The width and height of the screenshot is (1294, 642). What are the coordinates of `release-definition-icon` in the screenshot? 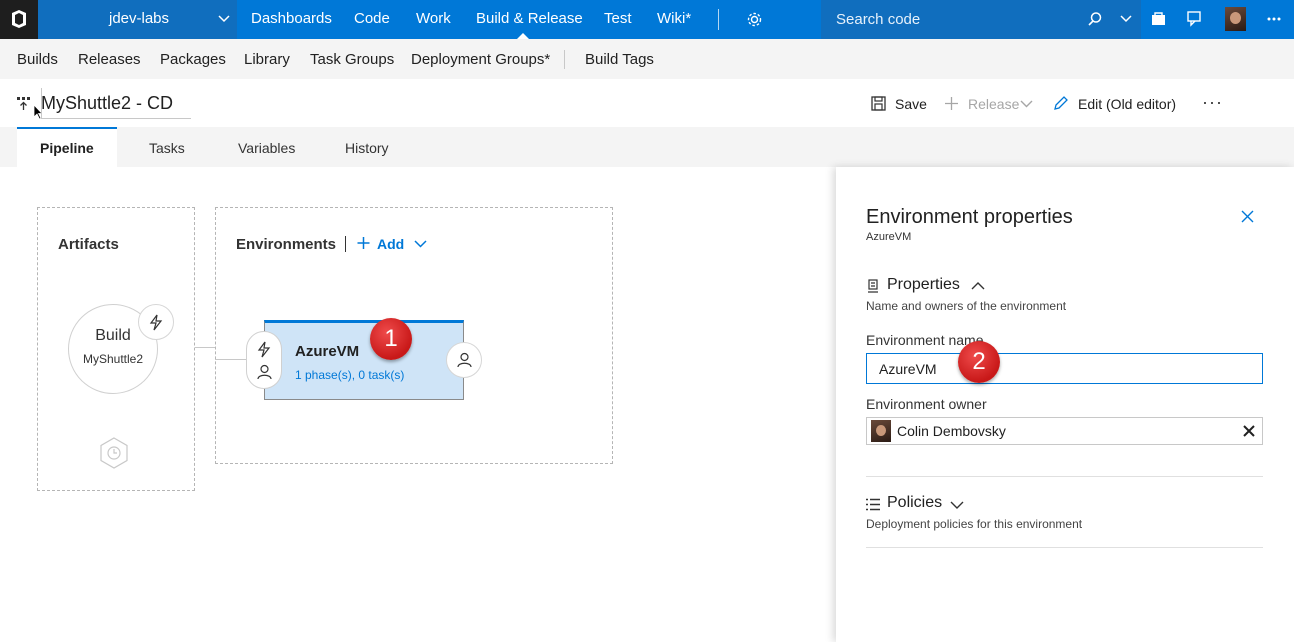 It's located at (23, 103).